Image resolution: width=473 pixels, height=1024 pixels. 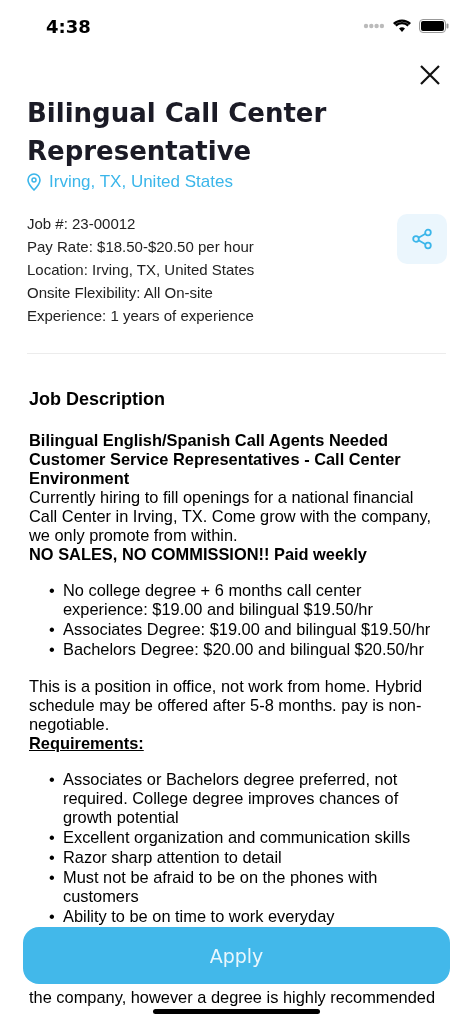 I want to click on bold-paragraph: Bilingual English/Spanish Call Agents Needed Customer Service Representatives - Call Center Environment, so click(x=215, y=459).